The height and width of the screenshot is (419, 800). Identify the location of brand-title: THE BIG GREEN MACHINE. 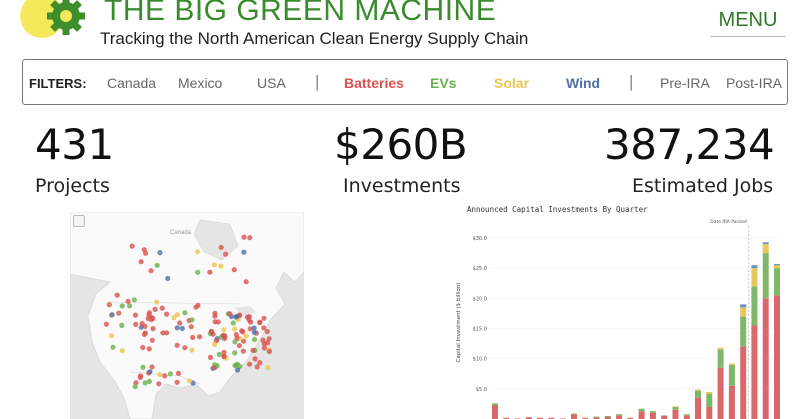
(300, 14).